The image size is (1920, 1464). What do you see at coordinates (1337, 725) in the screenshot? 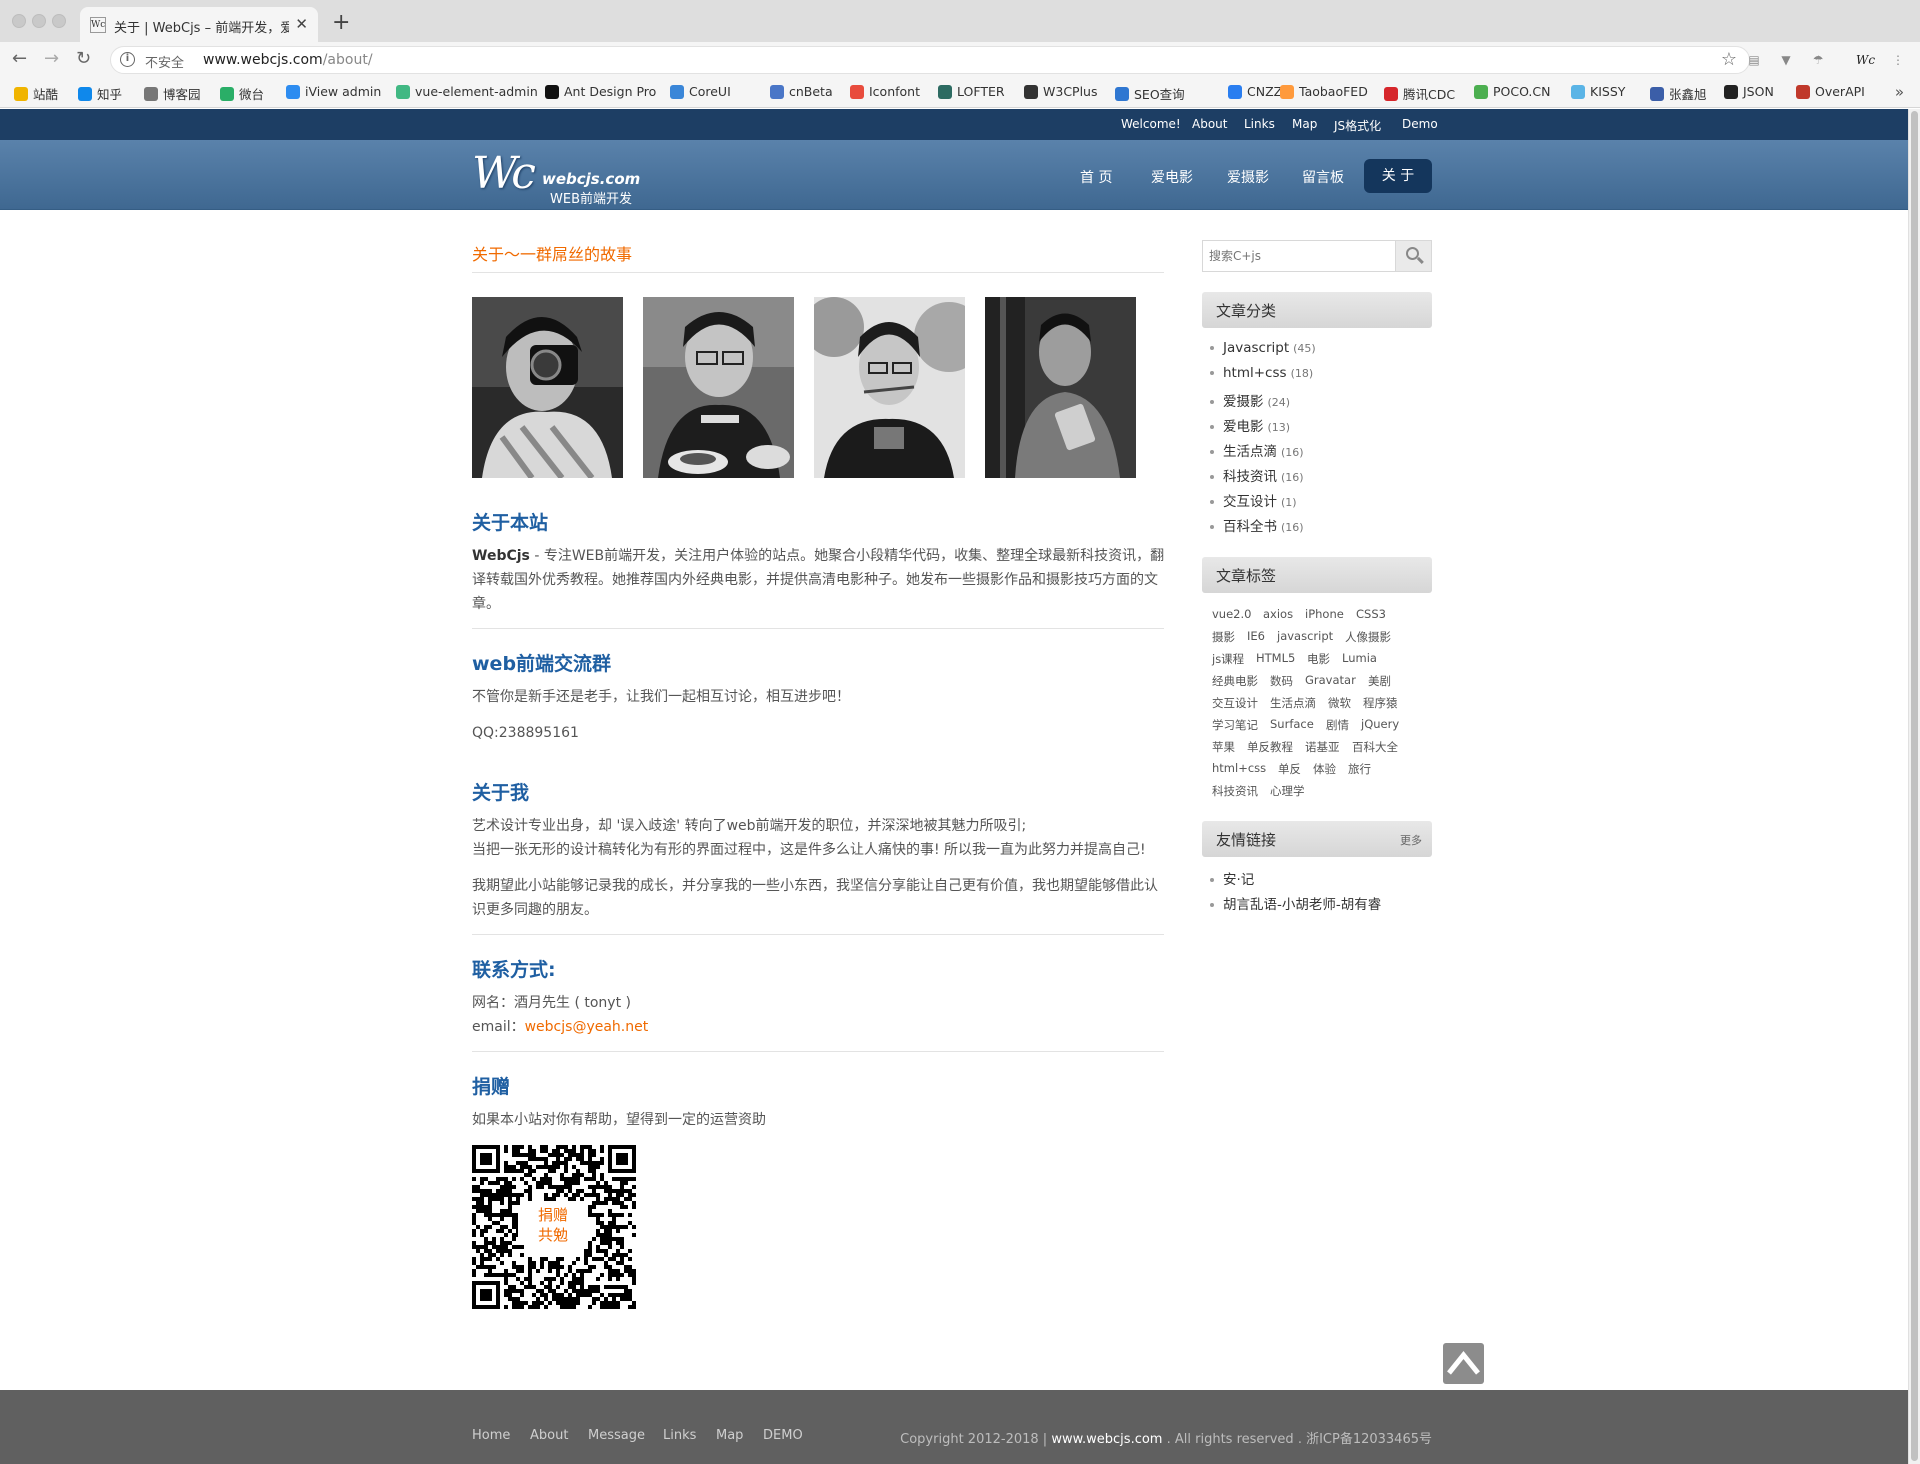
I see `tag-link: 剧情` at bounding box center [1337, 725].